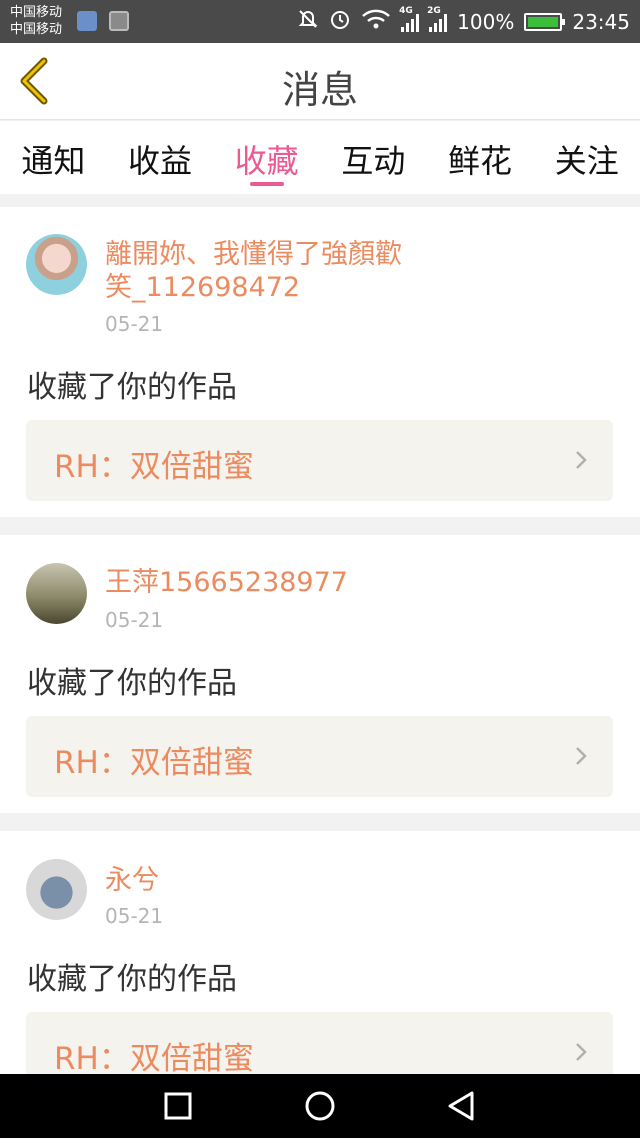 The width and height of the screenshot is (640, 1138). I want to click on status-indicators: 4G 2G 100% 23:45, so click(463, 21).